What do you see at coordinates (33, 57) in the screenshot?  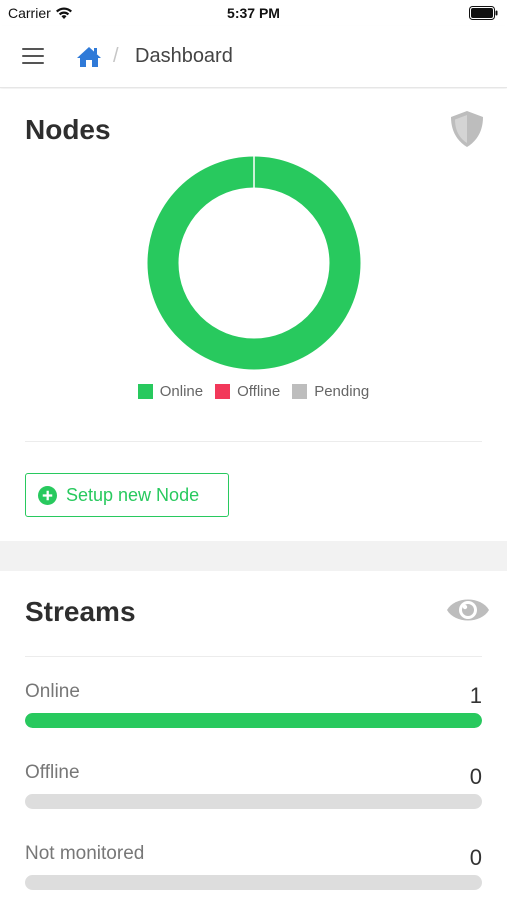 I see `hamburger-menu-icon` at bounding box center [33, 57].